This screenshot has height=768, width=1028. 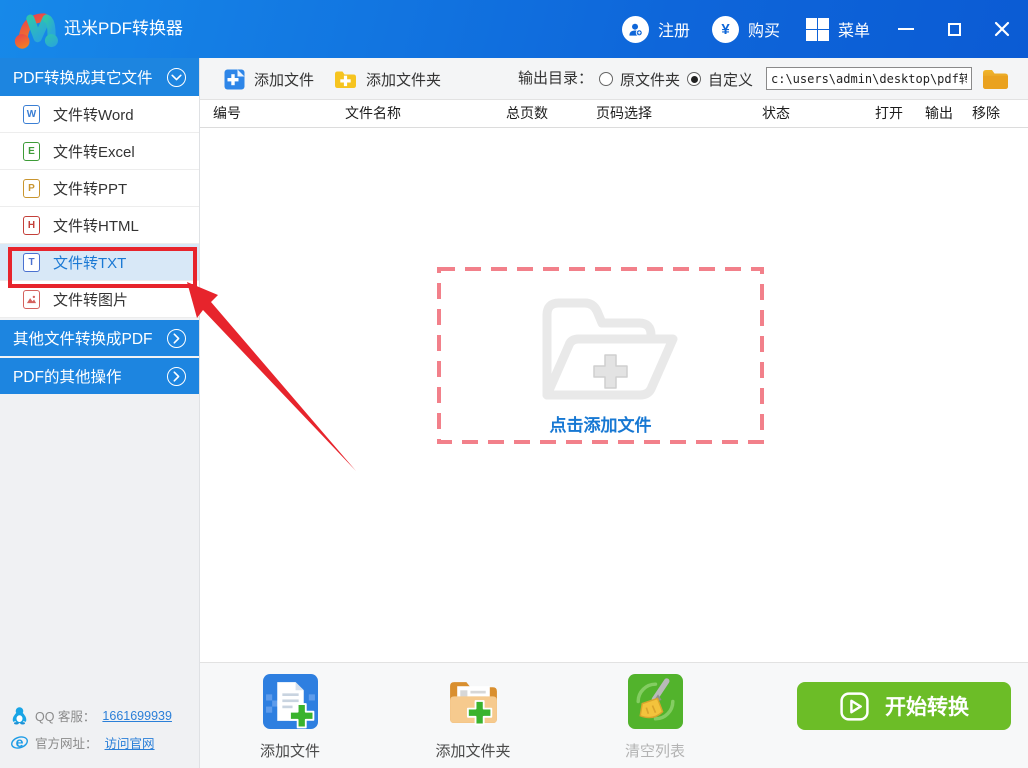 I want to click on menu-button: 菜单, so click(x=838, y=29).